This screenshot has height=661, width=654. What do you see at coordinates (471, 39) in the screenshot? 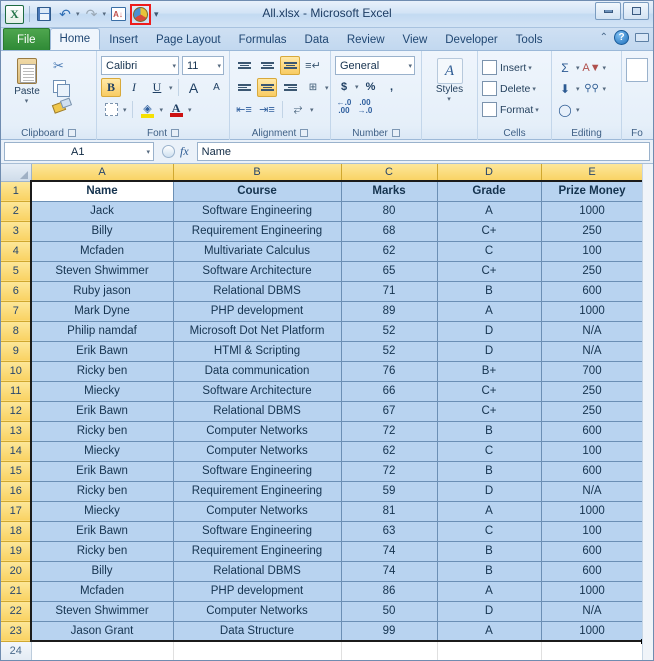
I see `tab-developer: Developer` at bounding box center [471, 39].